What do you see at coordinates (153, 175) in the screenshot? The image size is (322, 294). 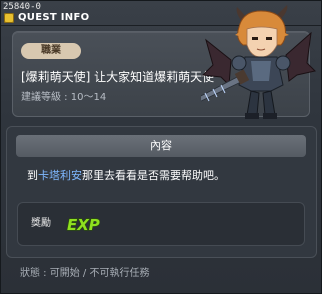 I see `description-suffix: 那里去看看是否需要帮助吧。` at bounding box center [153, 175].